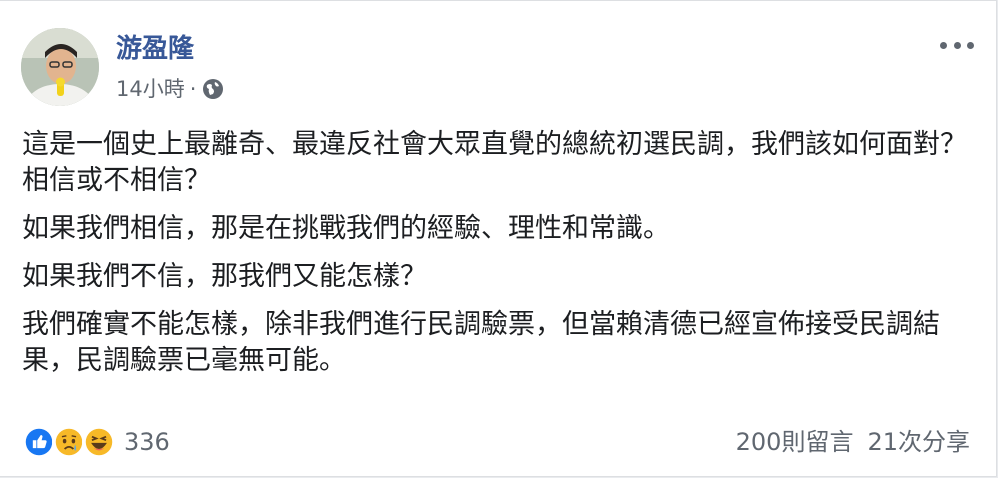  Describe the element at coordinates (795, 442) in the screenshot. I see `comments-count: 200則留言` at that location.